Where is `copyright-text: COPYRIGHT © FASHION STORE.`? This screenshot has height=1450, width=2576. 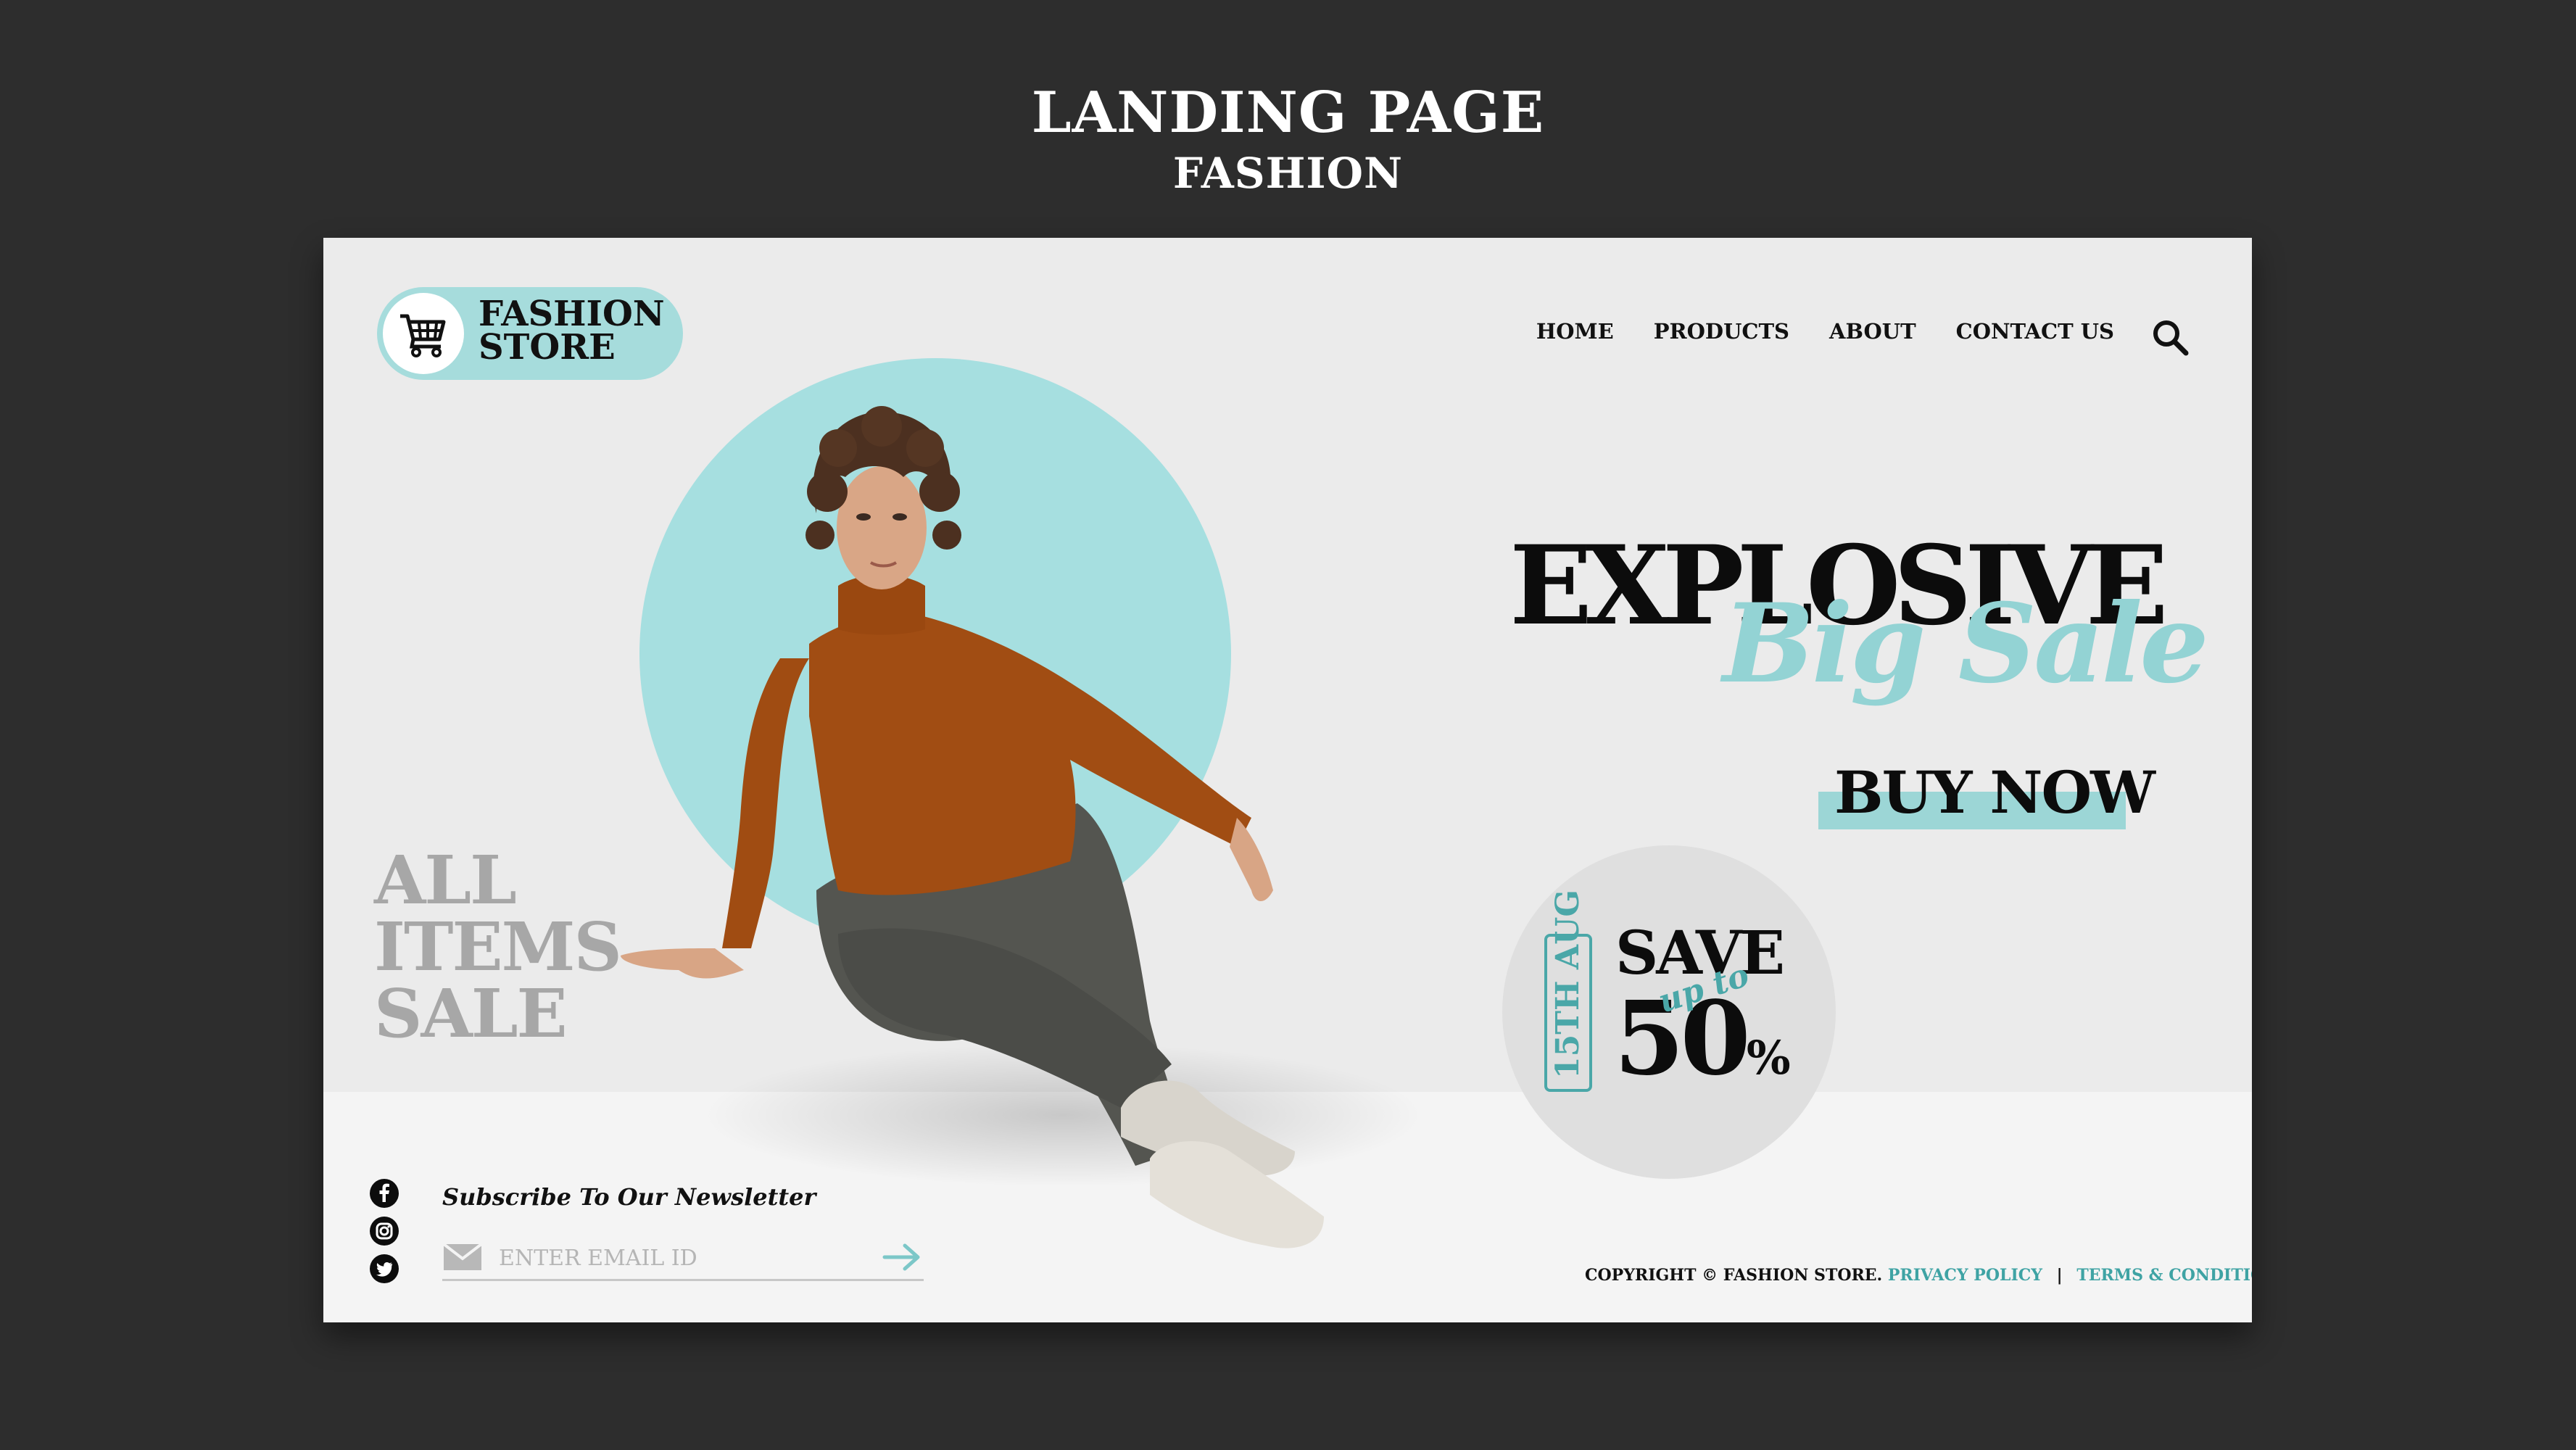 copyright-text: COPYRIGHT © FASHION STORE. is located at coordinates (1734, 1275).